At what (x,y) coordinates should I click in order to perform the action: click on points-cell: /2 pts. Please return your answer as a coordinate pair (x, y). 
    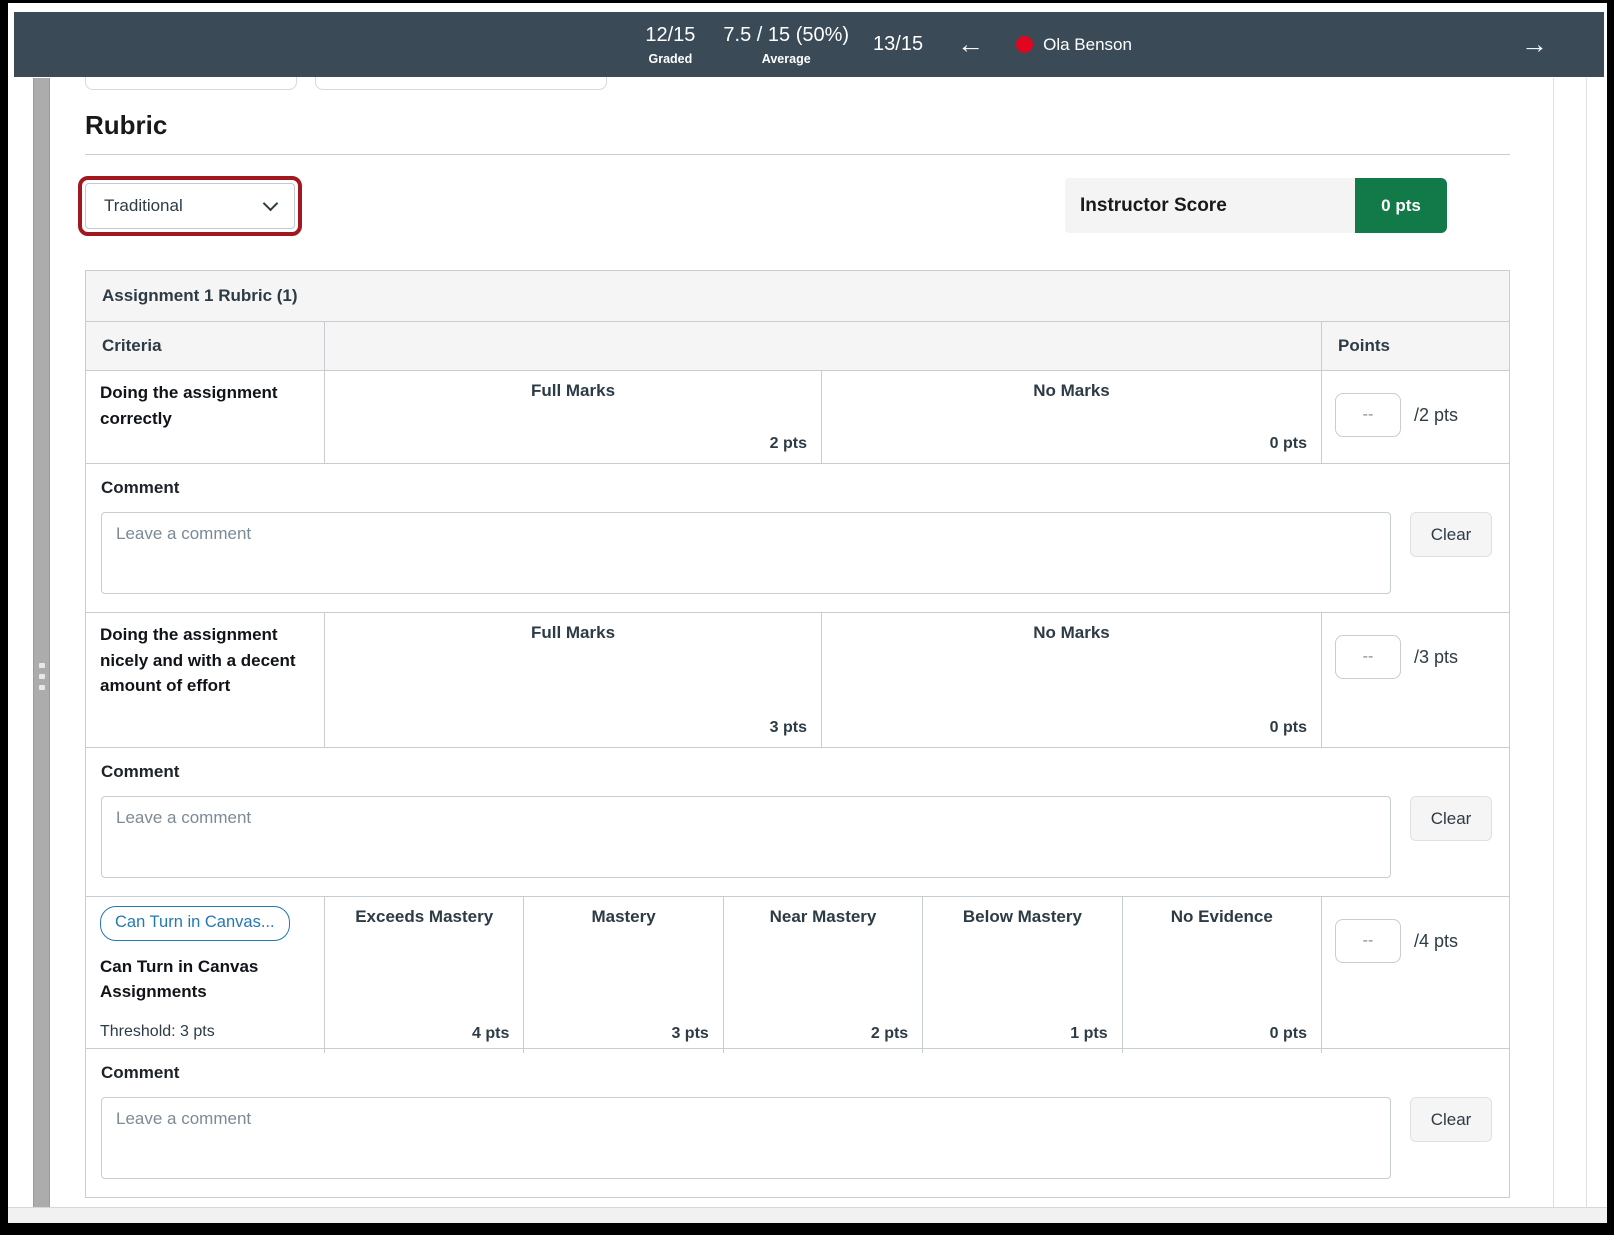
    Looking at the image, I should click on (1415, 417).